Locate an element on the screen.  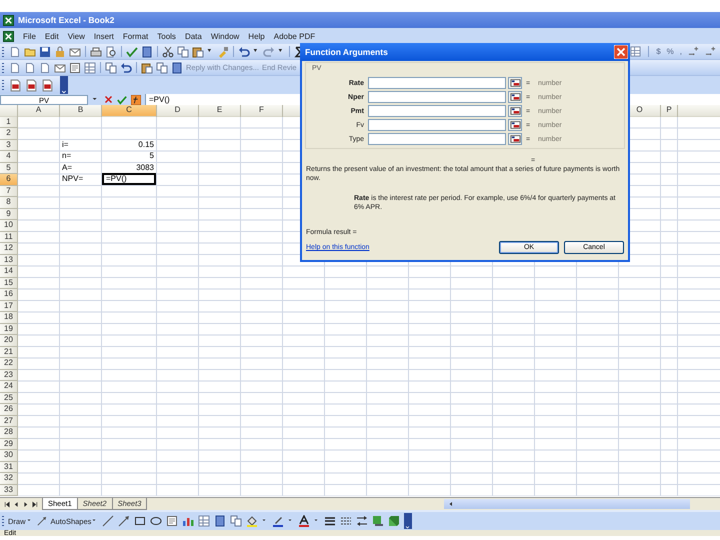
3d-style-icon is located at coordinates (394, 521).